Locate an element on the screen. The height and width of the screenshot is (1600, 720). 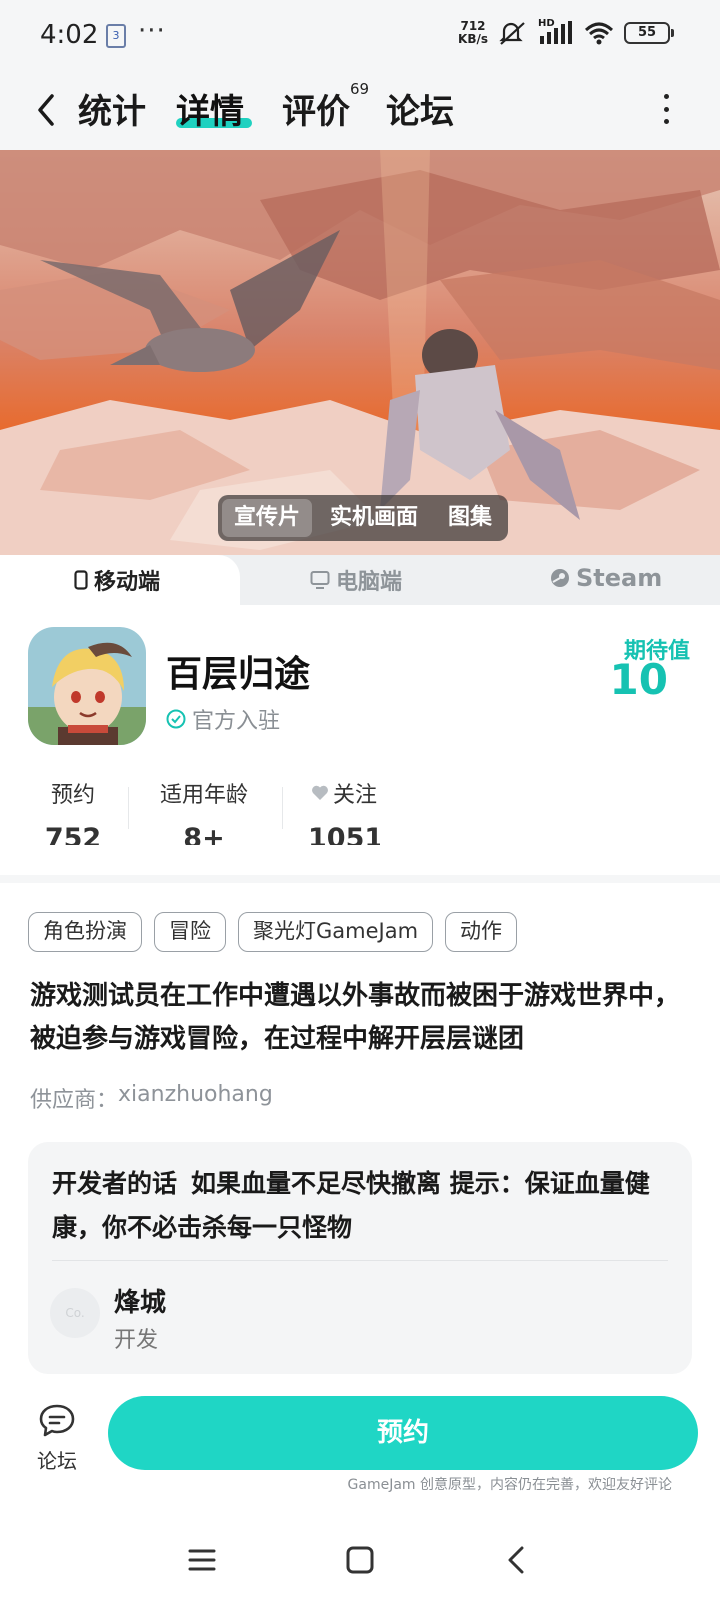
stat-value: 1051 is located at coordinates (344, 834).